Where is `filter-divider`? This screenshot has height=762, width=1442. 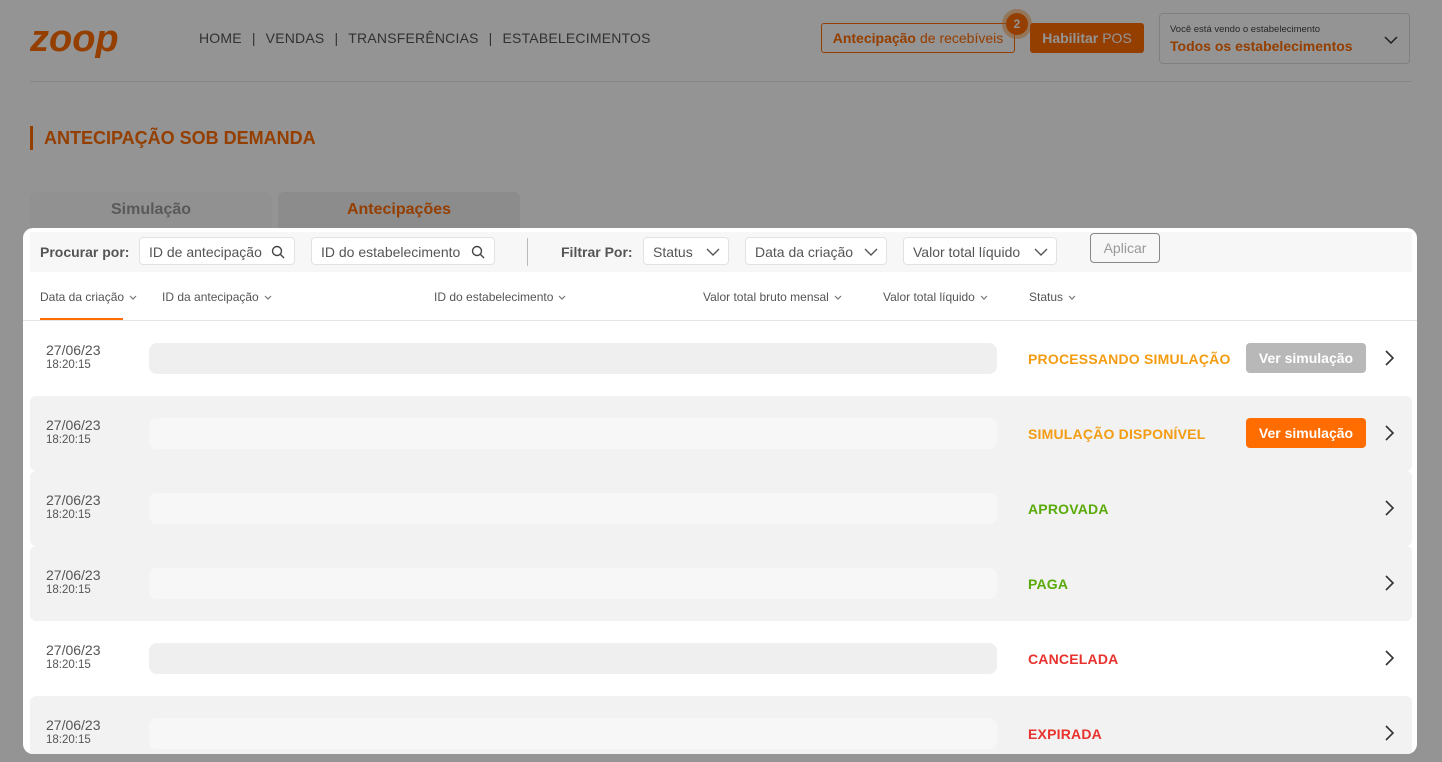 filter-divider is located at coordinates (527, 252).